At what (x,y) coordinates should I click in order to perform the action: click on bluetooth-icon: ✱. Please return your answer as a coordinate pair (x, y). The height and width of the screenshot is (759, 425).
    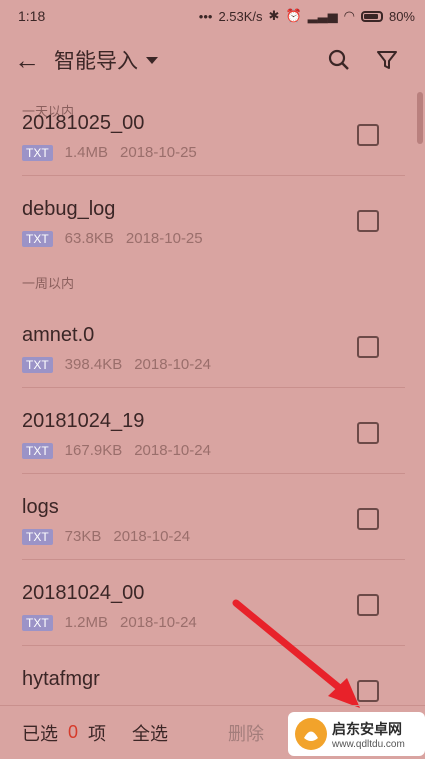
    Looking at the image, I should click on (274, 15).